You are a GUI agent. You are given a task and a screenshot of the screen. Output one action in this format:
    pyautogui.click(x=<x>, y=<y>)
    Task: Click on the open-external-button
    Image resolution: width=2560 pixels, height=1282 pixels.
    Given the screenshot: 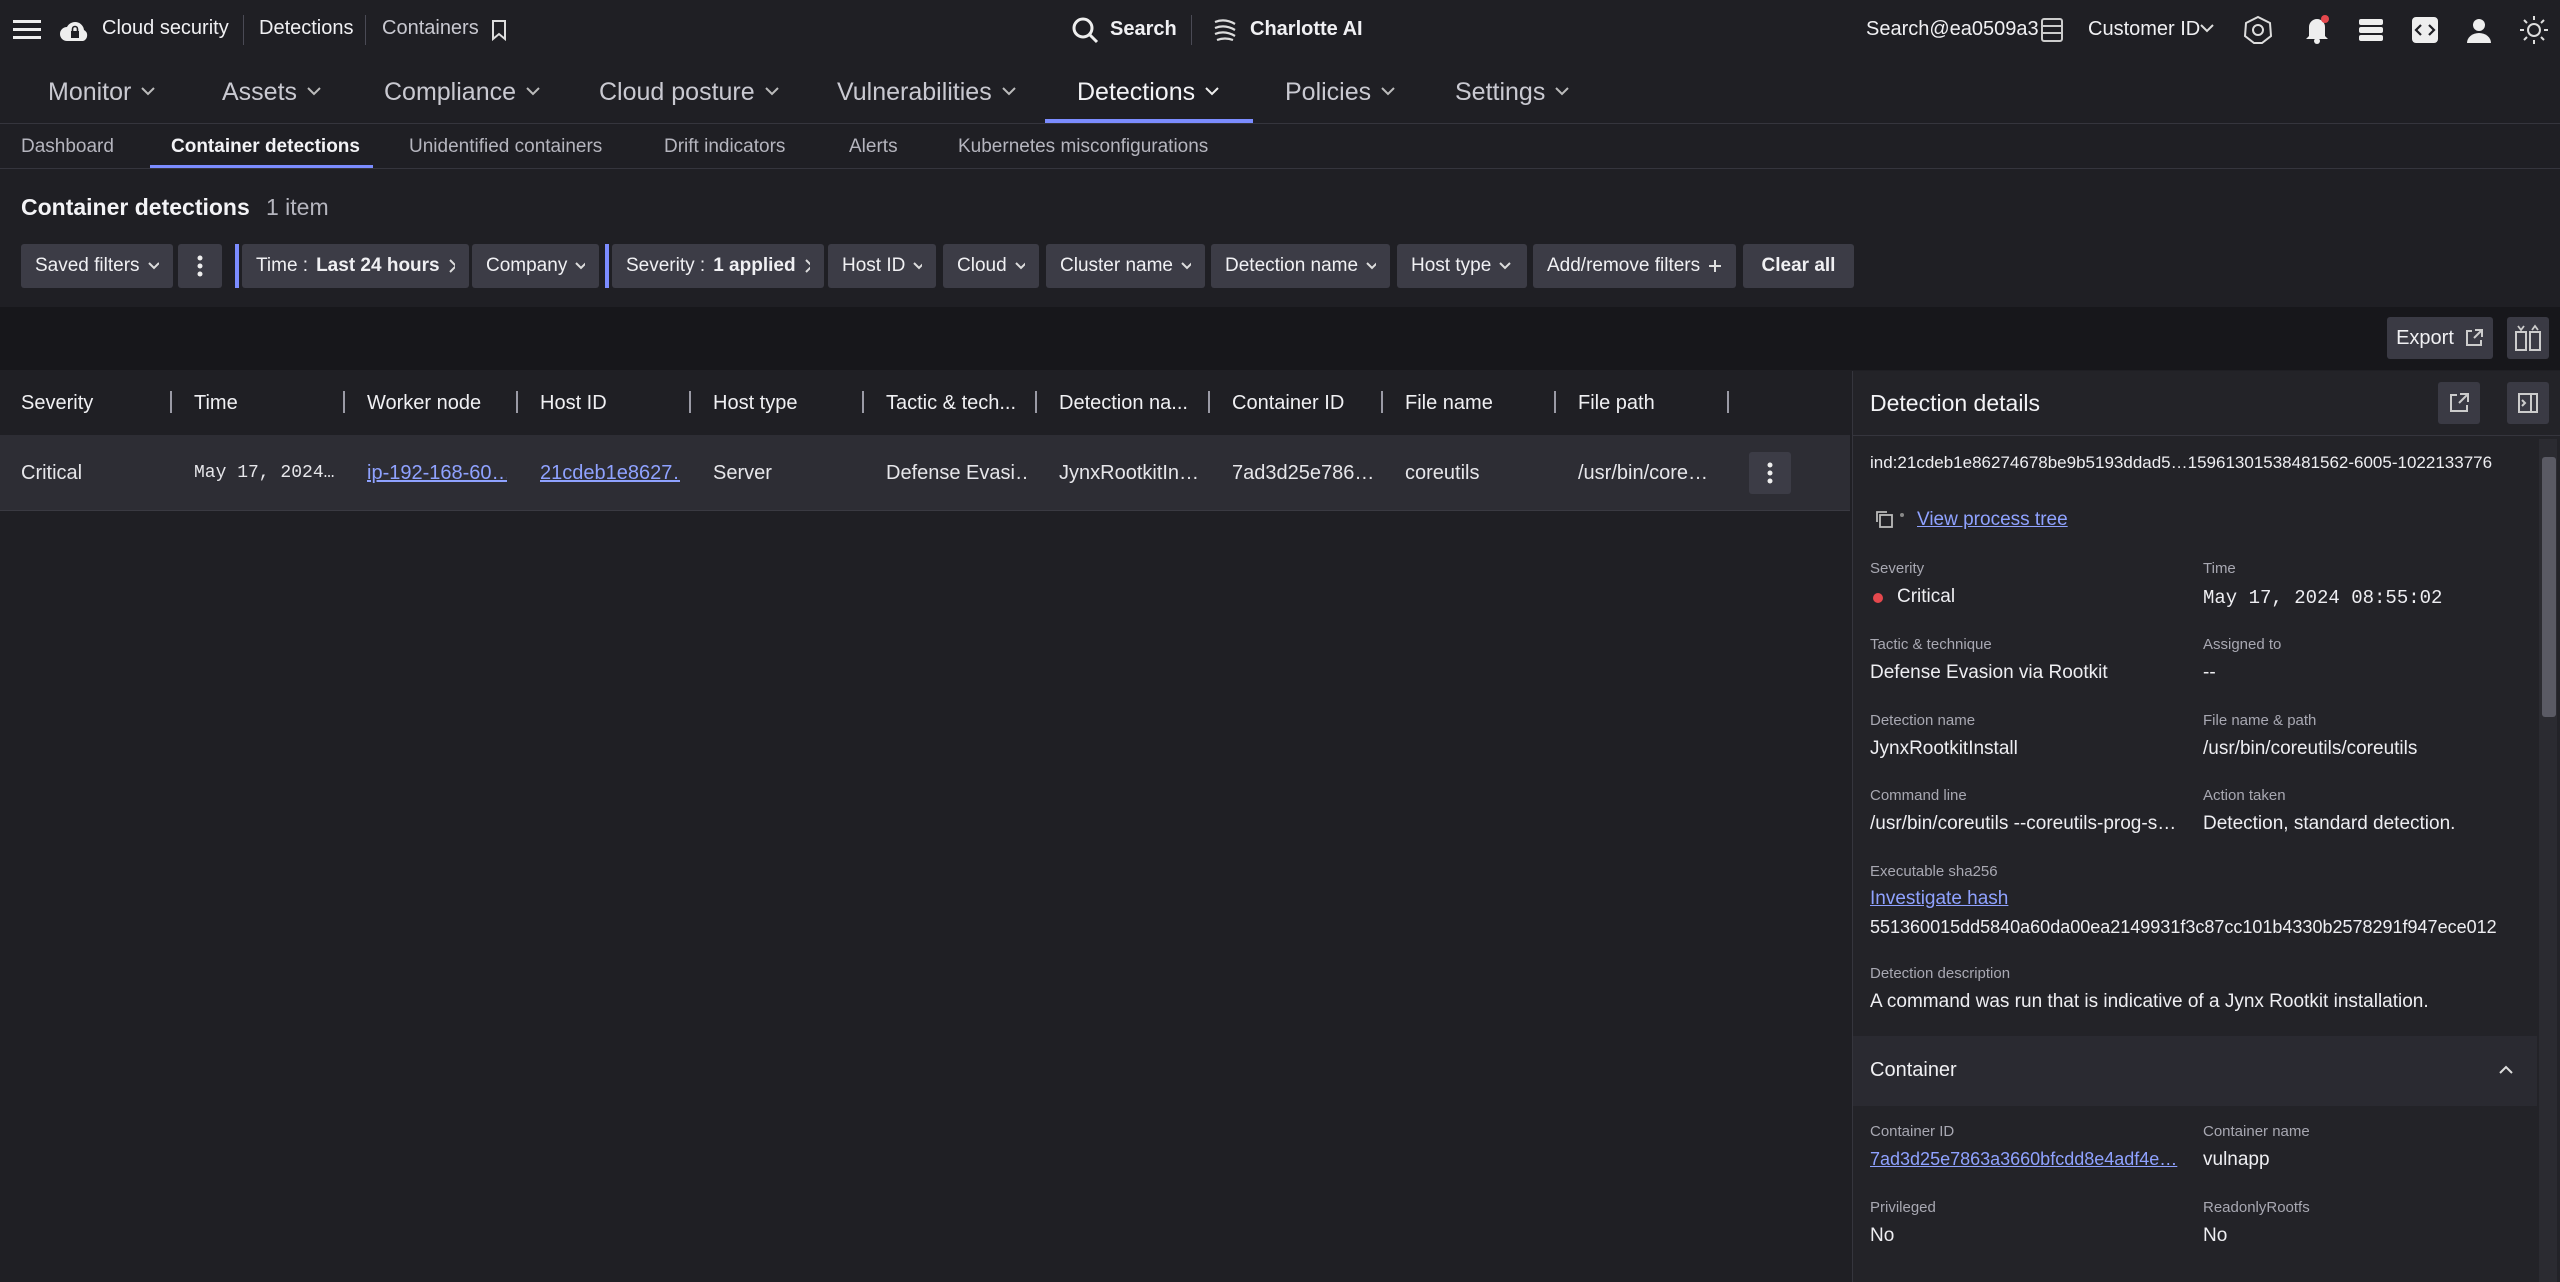 What is the action you would take?
    pyautogui.click(x=2459, y=403)
    